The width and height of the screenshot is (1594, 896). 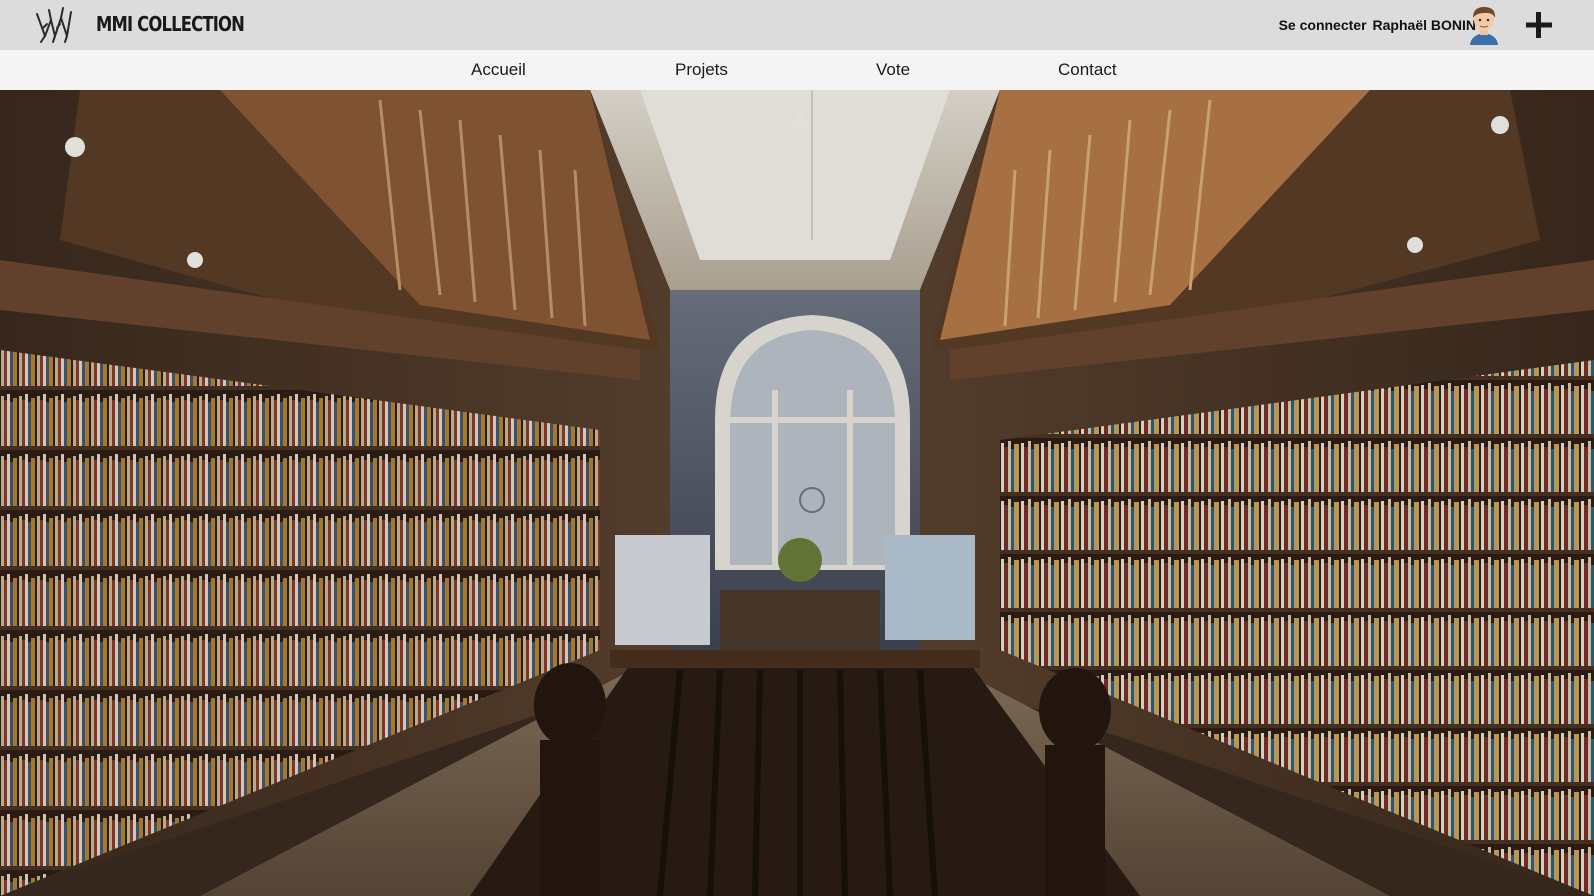 What do you see at coordinates (1539, 25) in the screenshot?
I see `plus-icon` at bounding box center [1539, 25].